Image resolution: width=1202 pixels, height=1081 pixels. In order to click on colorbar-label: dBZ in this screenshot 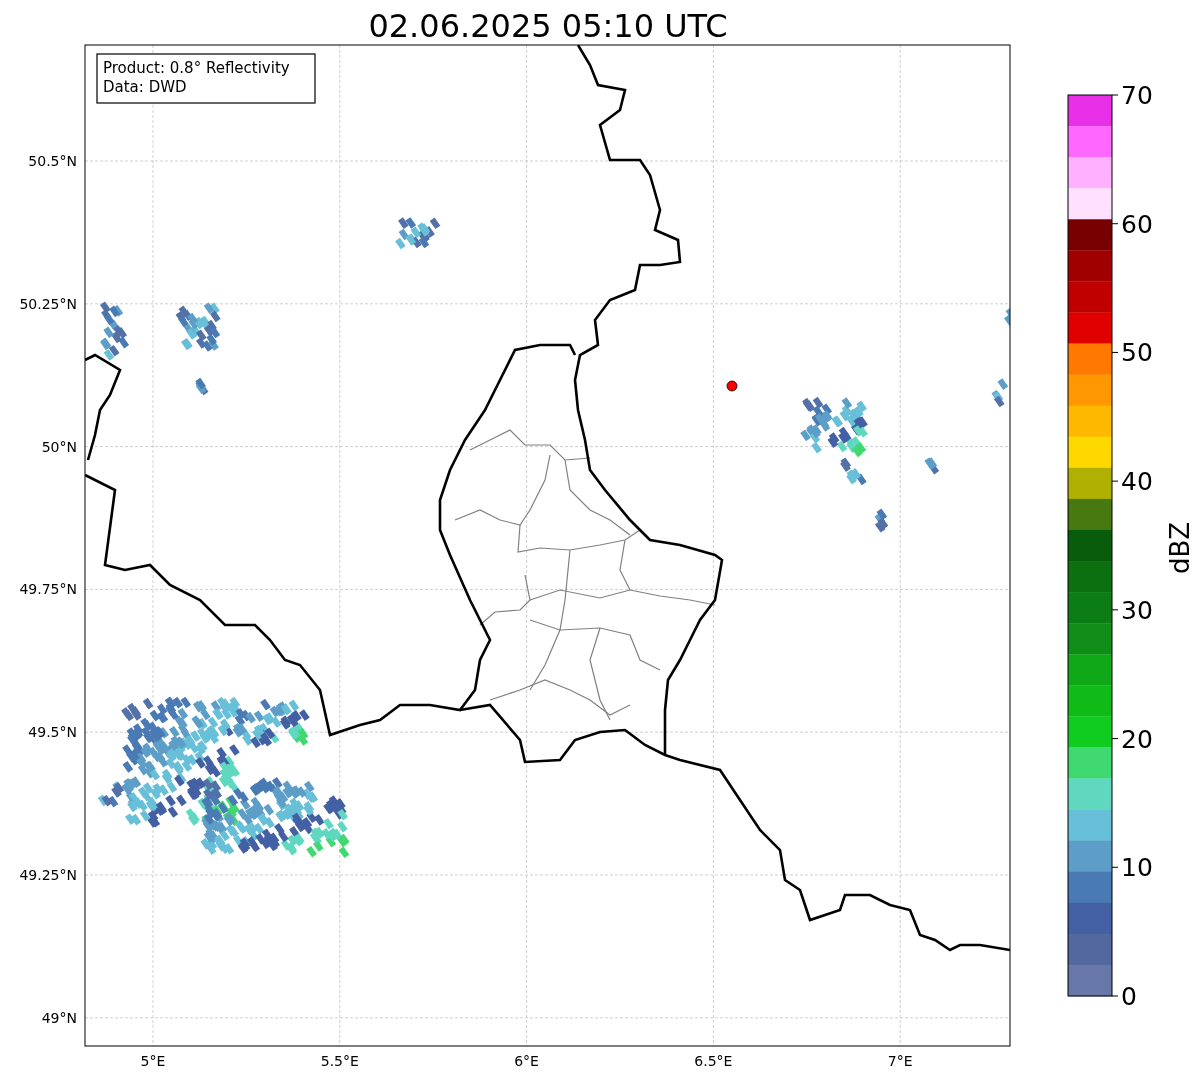, I will do `click(1180, 548)`.